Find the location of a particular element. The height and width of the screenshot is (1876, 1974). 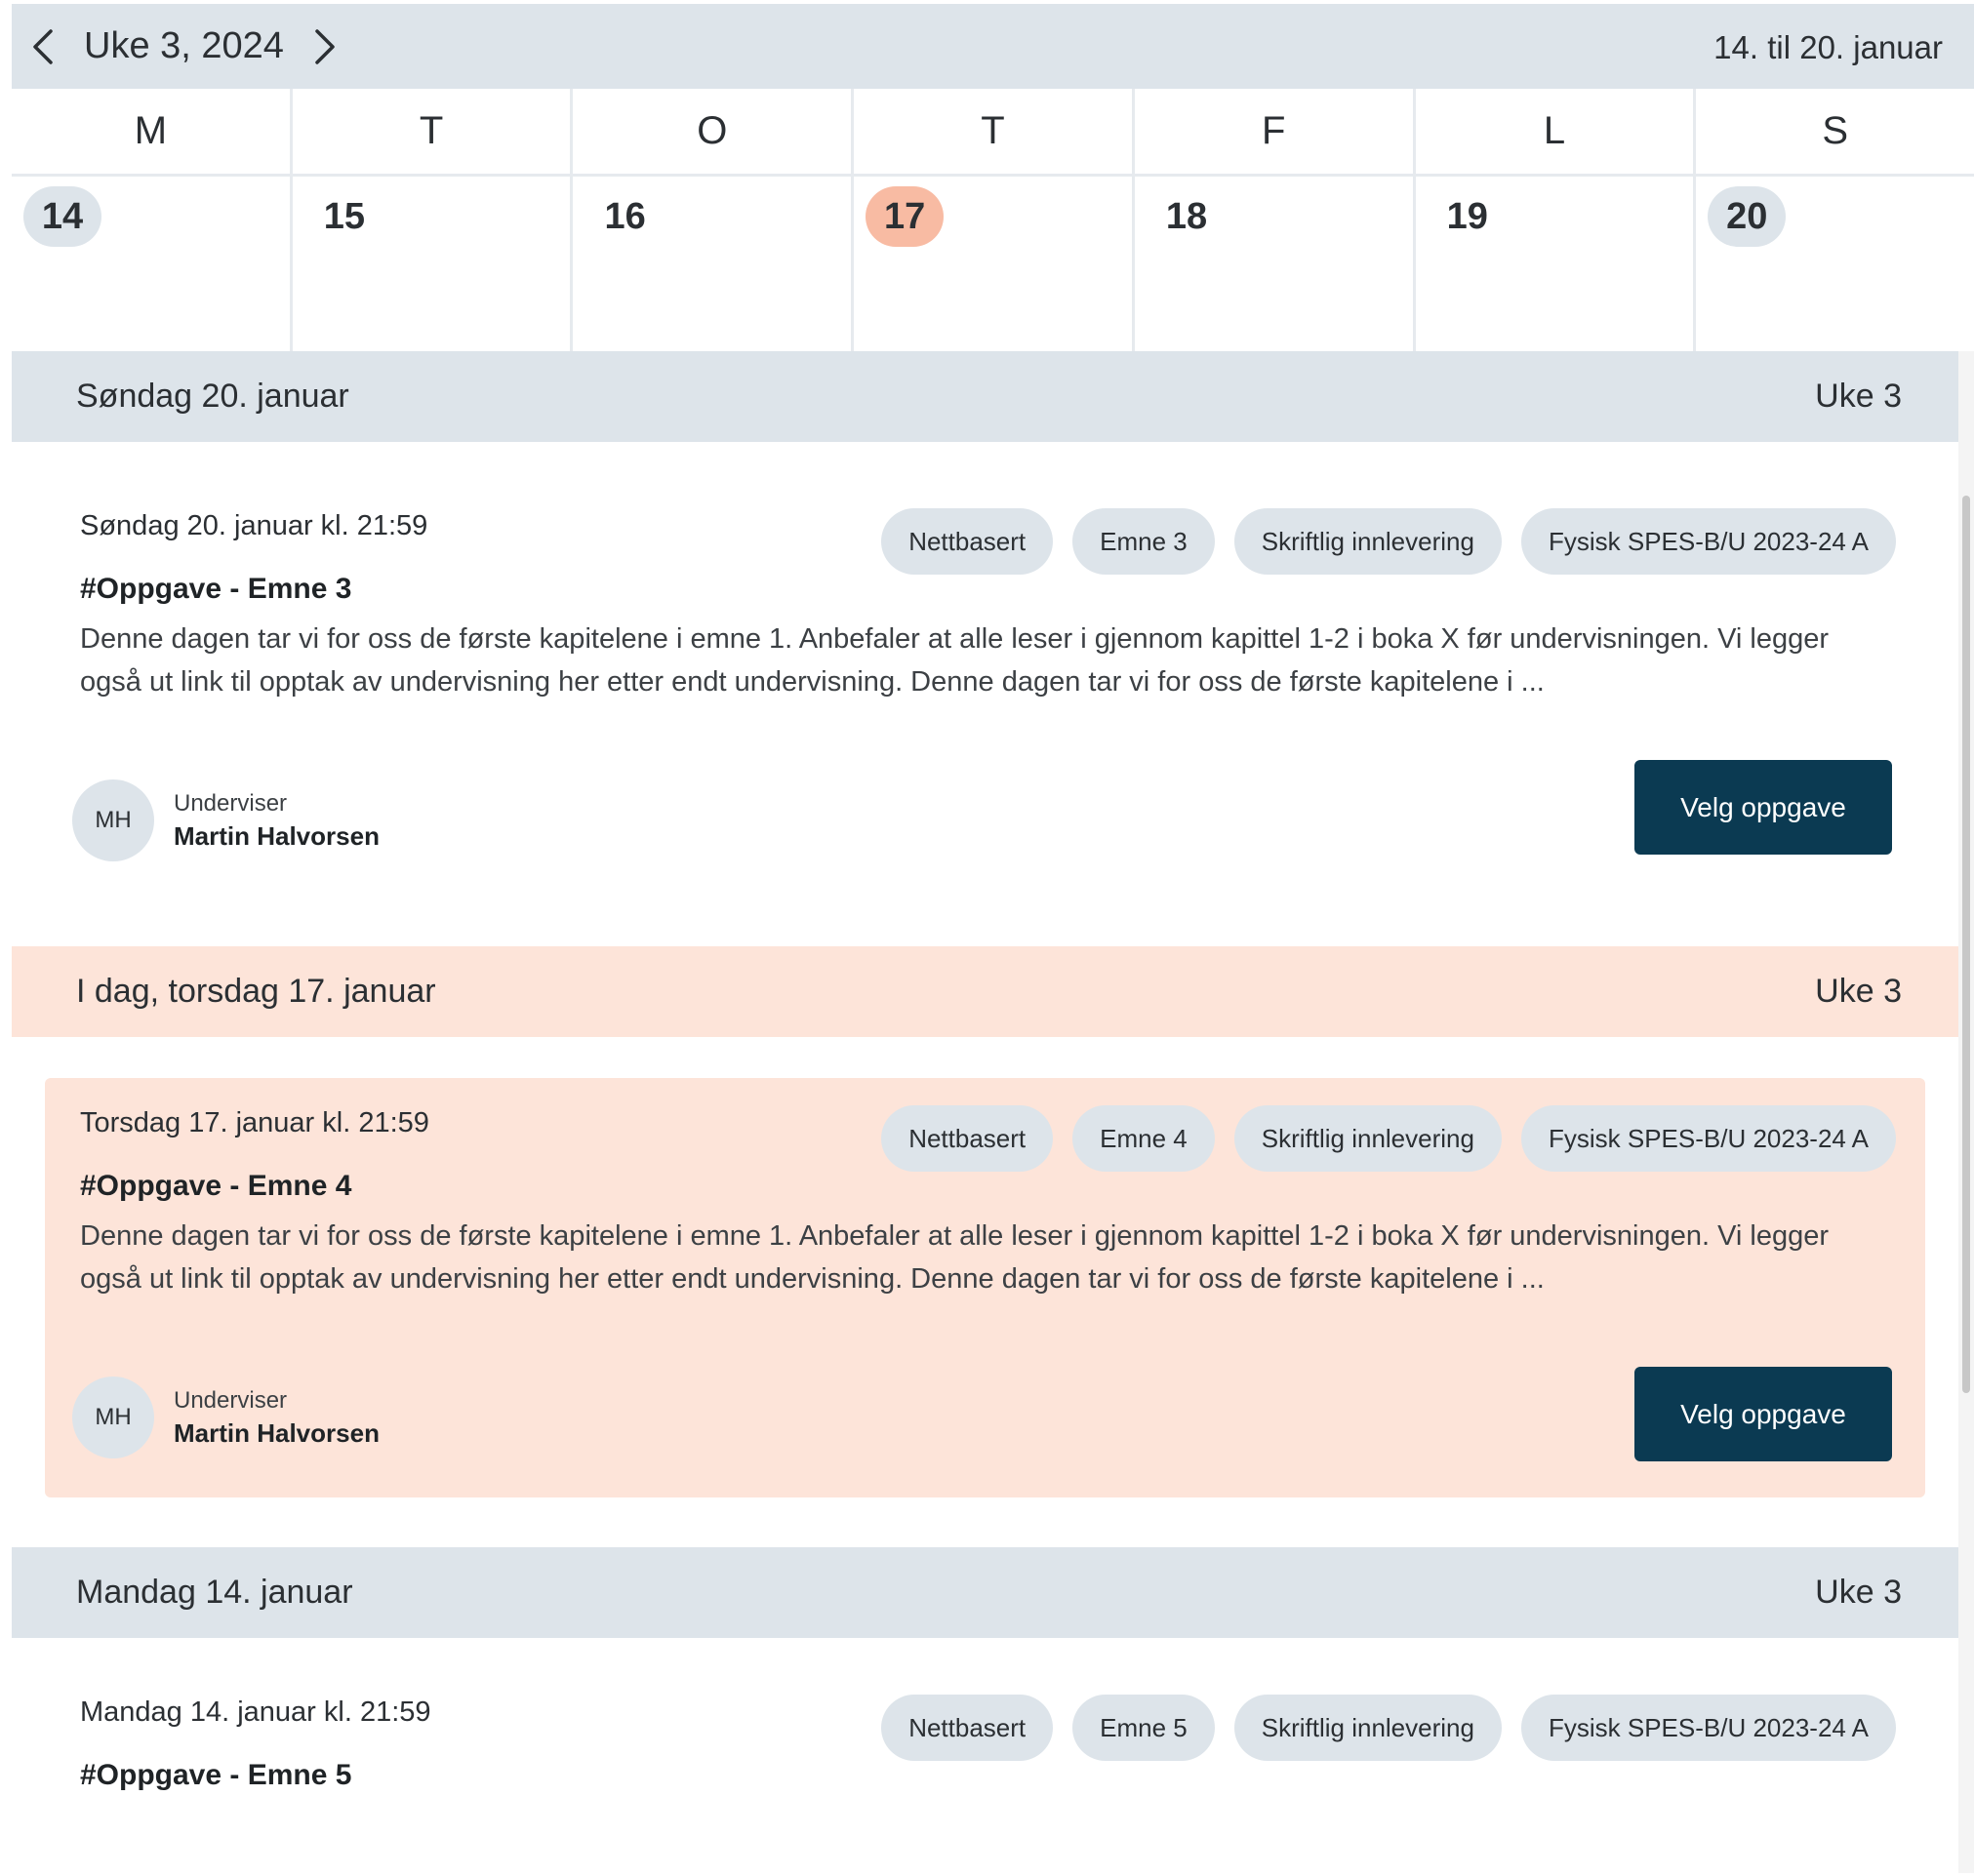

date-number: 14 is located at coordinates (62, 216).